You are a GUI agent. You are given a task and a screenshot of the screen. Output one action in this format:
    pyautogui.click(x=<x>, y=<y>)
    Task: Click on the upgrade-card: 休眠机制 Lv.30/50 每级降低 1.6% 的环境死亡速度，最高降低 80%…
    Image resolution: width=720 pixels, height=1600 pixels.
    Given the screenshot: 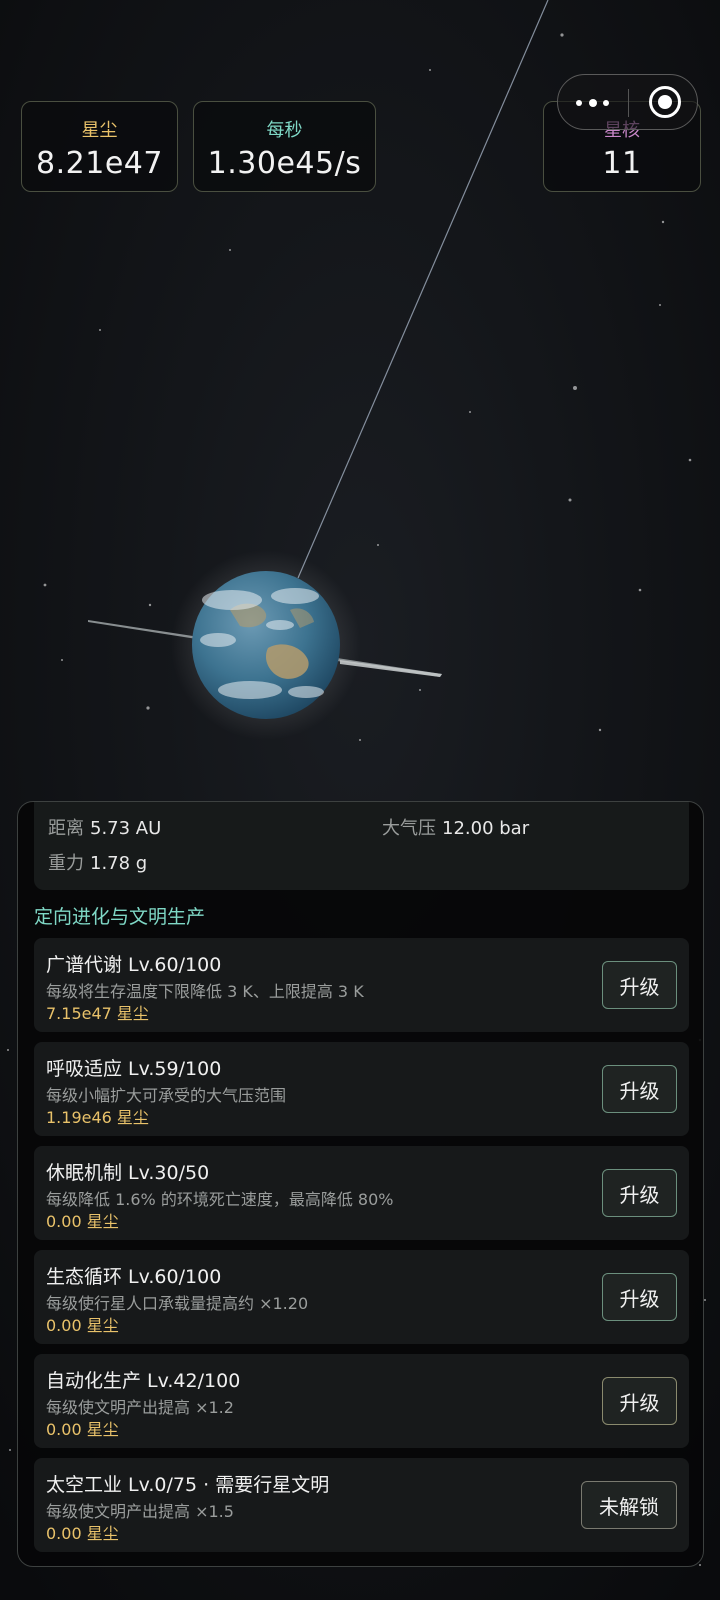 What is the action you would take?
    pyautogui.click(x=361, y=1193)
    